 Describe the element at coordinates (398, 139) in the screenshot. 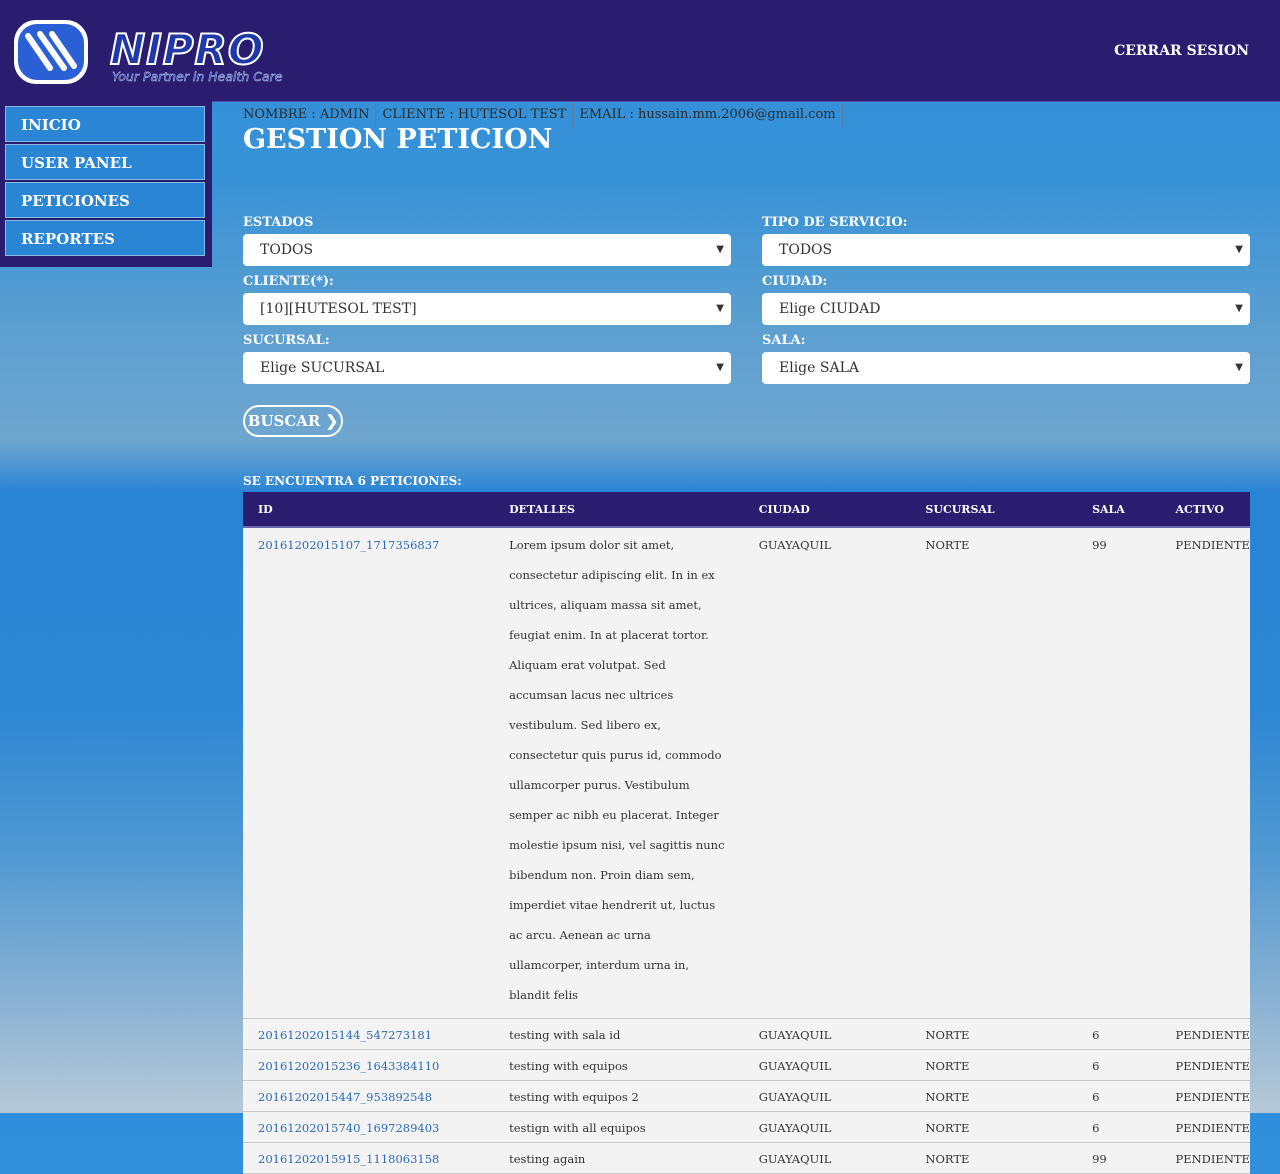

I see `page-title: GESTION PETICION` at that location.